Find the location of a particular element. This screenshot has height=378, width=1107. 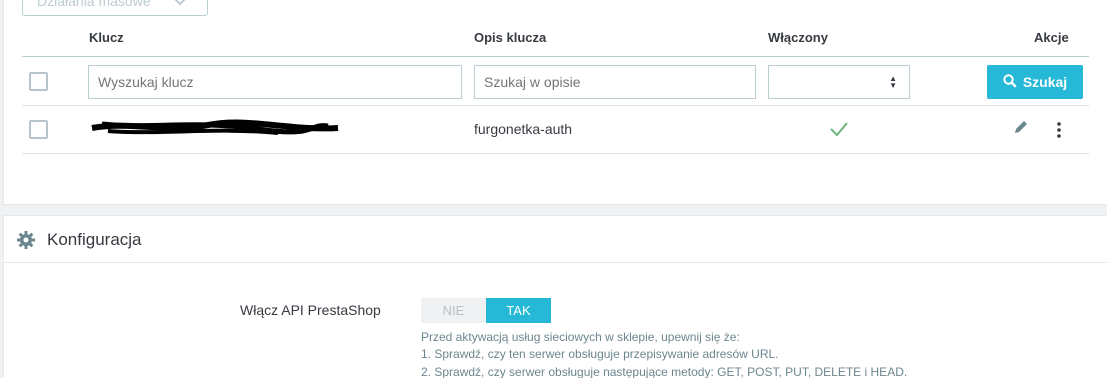

search-button: Szukaj is located at coordinates (1035, 82).